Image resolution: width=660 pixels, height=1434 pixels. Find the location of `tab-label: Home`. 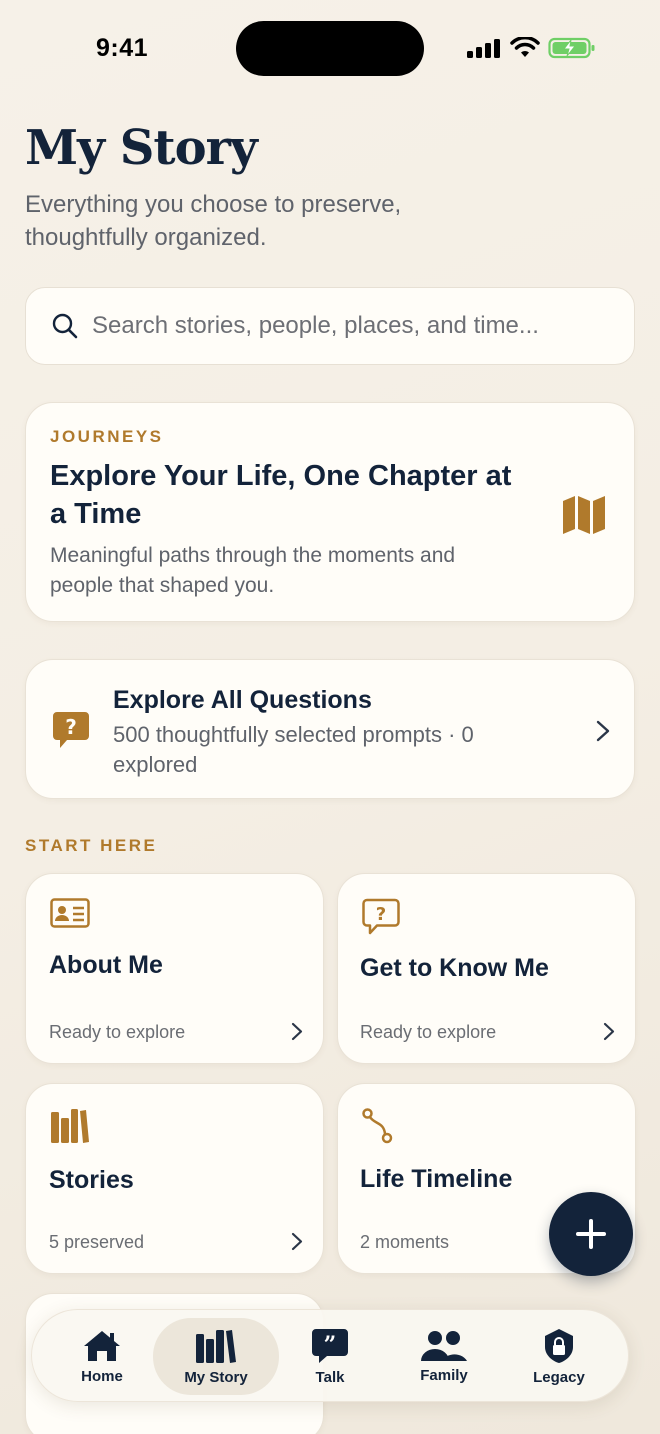

tab-label: Home is located at coordinates (102, 1376).